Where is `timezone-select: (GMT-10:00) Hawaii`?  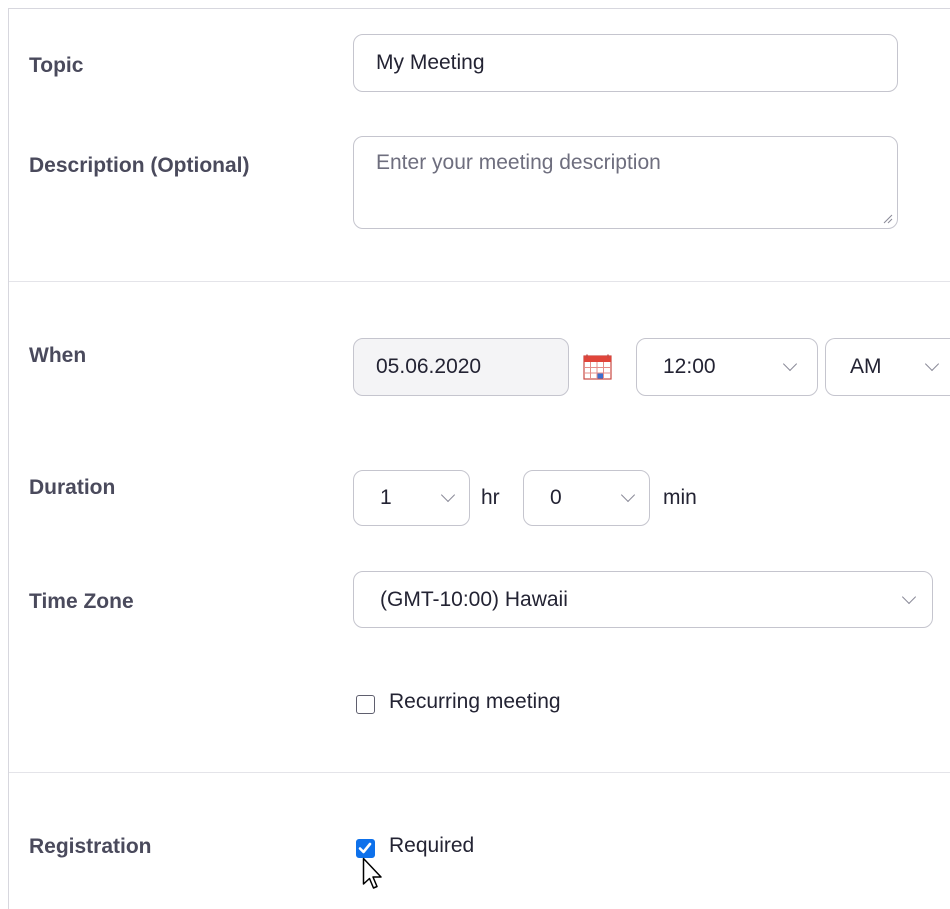
timezone-select: (GMT-10:00) Hawaii is located at coordinates (643, 599).